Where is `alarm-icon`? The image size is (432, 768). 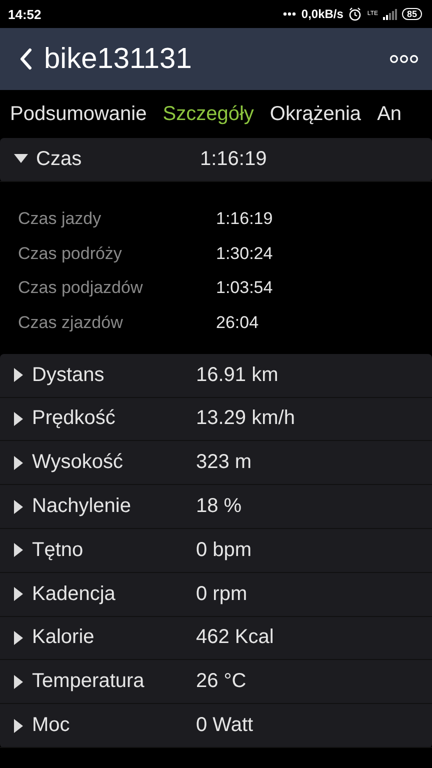
alarm-icon is located at coordinates (355, 14).